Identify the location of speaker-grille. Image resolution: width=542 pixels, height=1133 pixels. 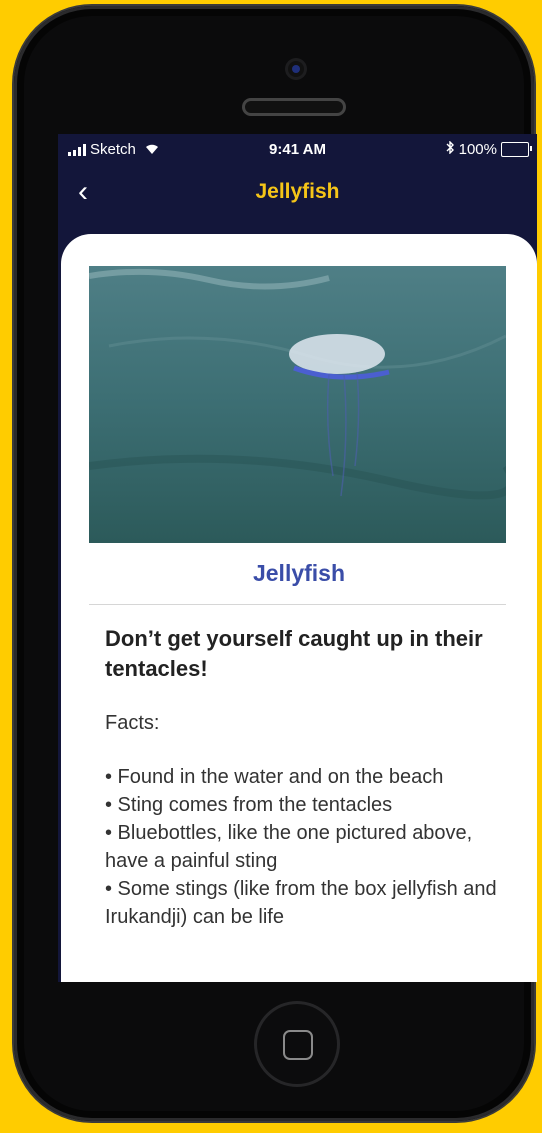
(294, 107).